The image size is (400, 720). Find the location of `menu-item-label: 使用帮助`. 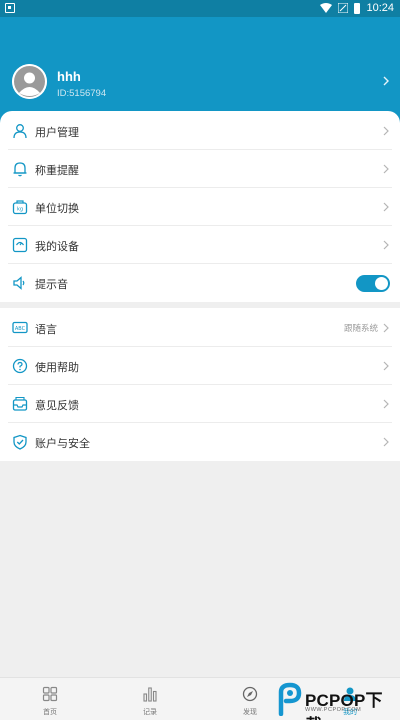

menu-item-label: 使用帮助 is located at coordinates (57, 368).